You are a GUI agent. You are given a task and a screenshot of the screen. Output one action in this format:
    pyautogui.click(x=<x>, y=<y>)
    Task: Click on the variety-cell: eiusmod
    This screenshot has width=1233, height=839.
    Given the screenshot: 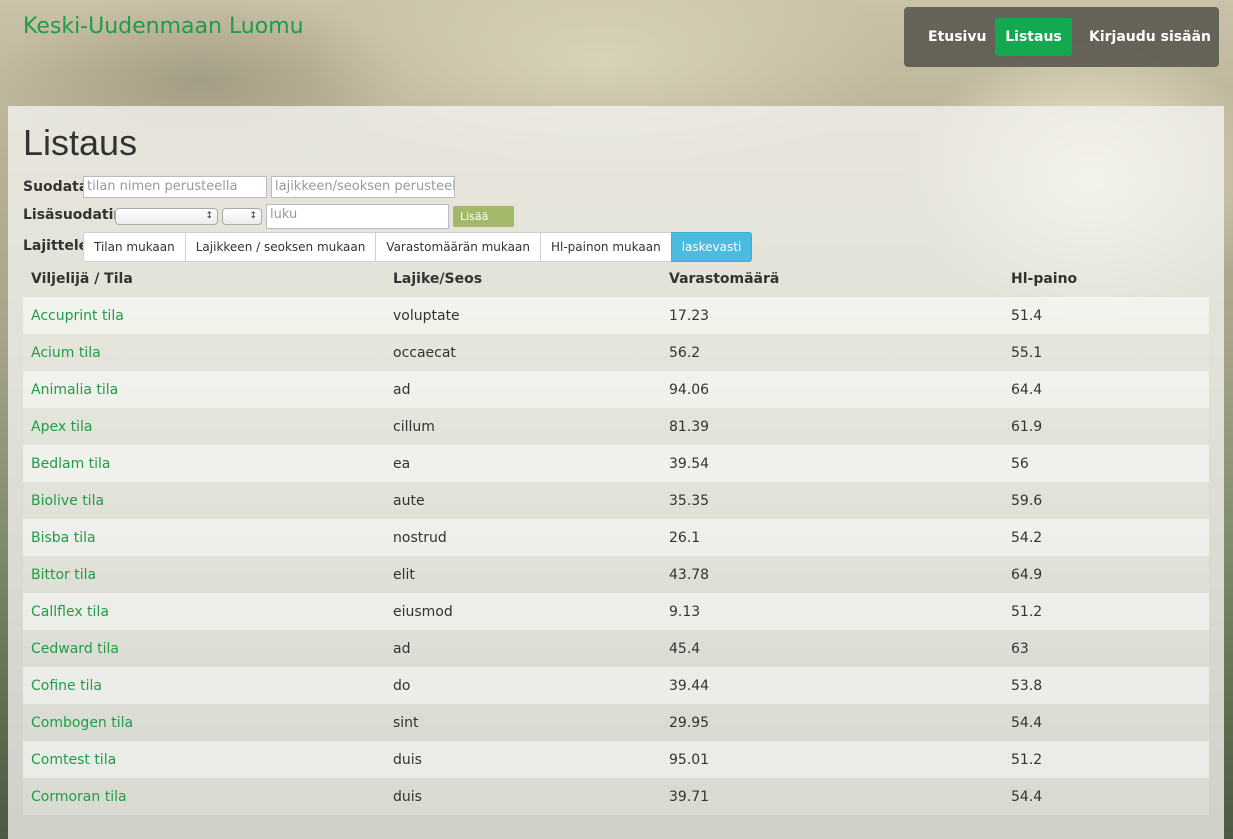 What is the action you would take?
    pyautogui.click(x=423, y=611)
    